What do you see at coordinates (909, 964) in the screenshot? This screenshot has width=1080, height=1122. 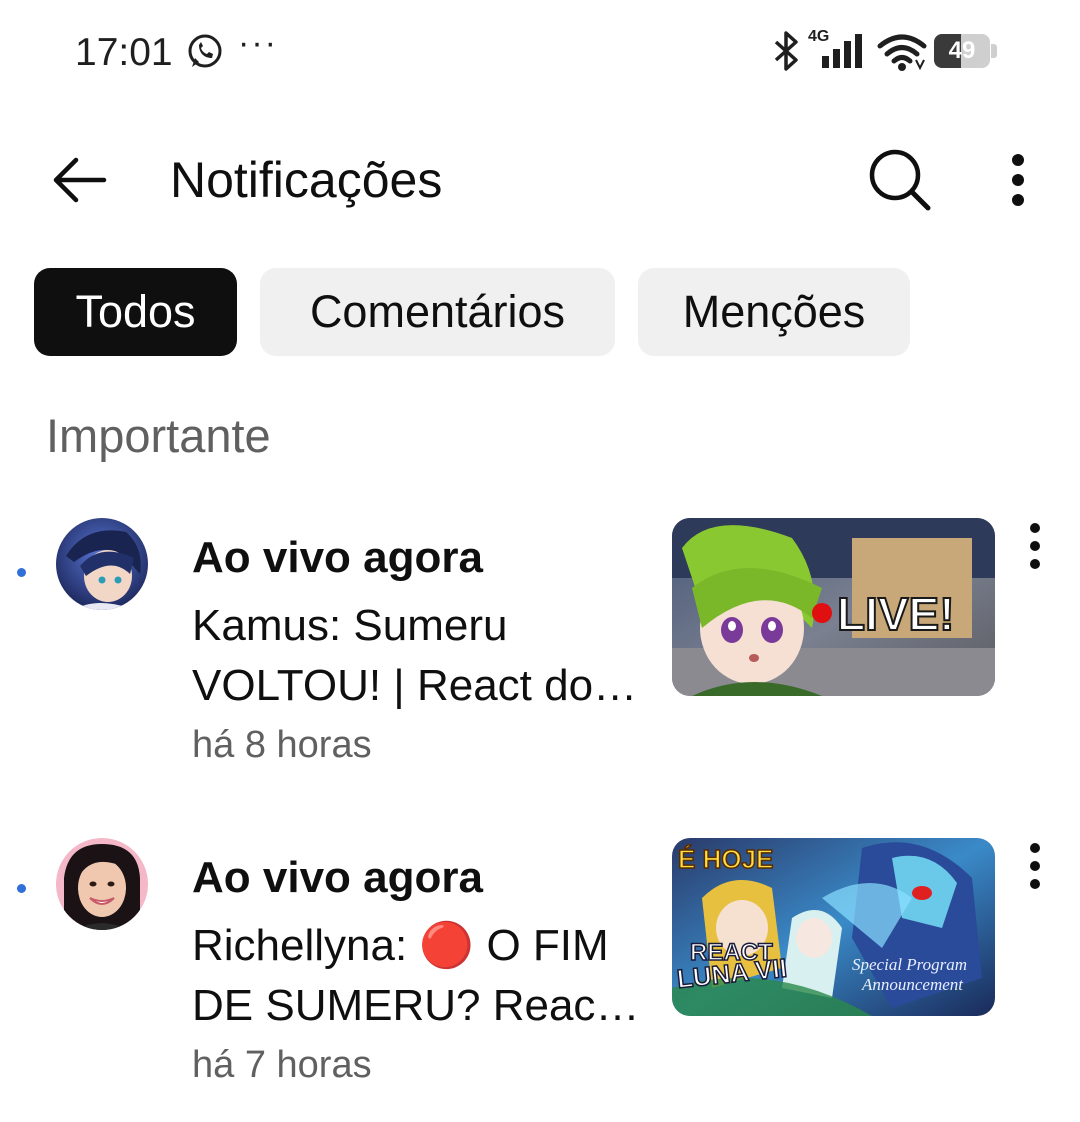 I see `thumbnail-special-text: Special Program` at bounding box center [909, 964].